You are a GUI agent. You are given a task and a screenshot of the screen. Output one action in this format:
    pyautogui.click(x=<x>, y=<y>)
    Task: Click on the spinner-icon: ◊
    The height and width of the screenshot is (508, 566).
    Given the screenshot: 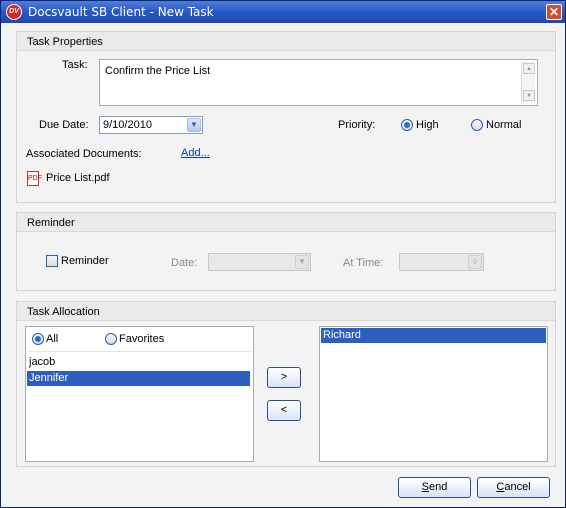 What is the action you would take?
    pyautogui.click(x=475, y=262)
    